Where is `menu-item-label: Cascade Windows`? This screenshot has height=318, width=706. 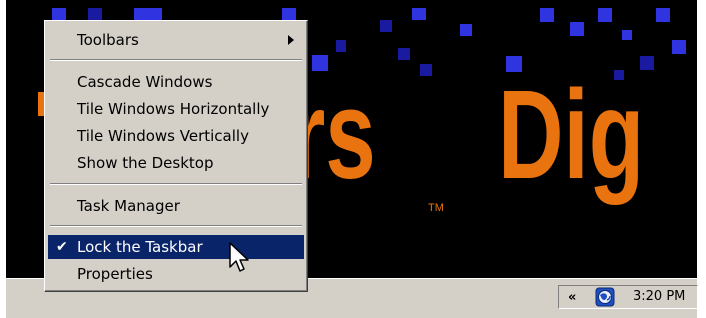 menu-item-label: Cascade Windows is located at coordinates (145, 82).